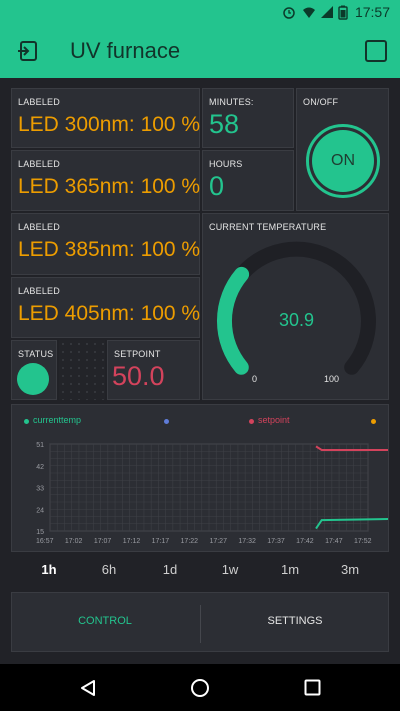 The width and height of the screenshot is (400, 711). Describe the element at coordinates (109, 569) in the screenshot. I see `period-6h: 6h` at that location.